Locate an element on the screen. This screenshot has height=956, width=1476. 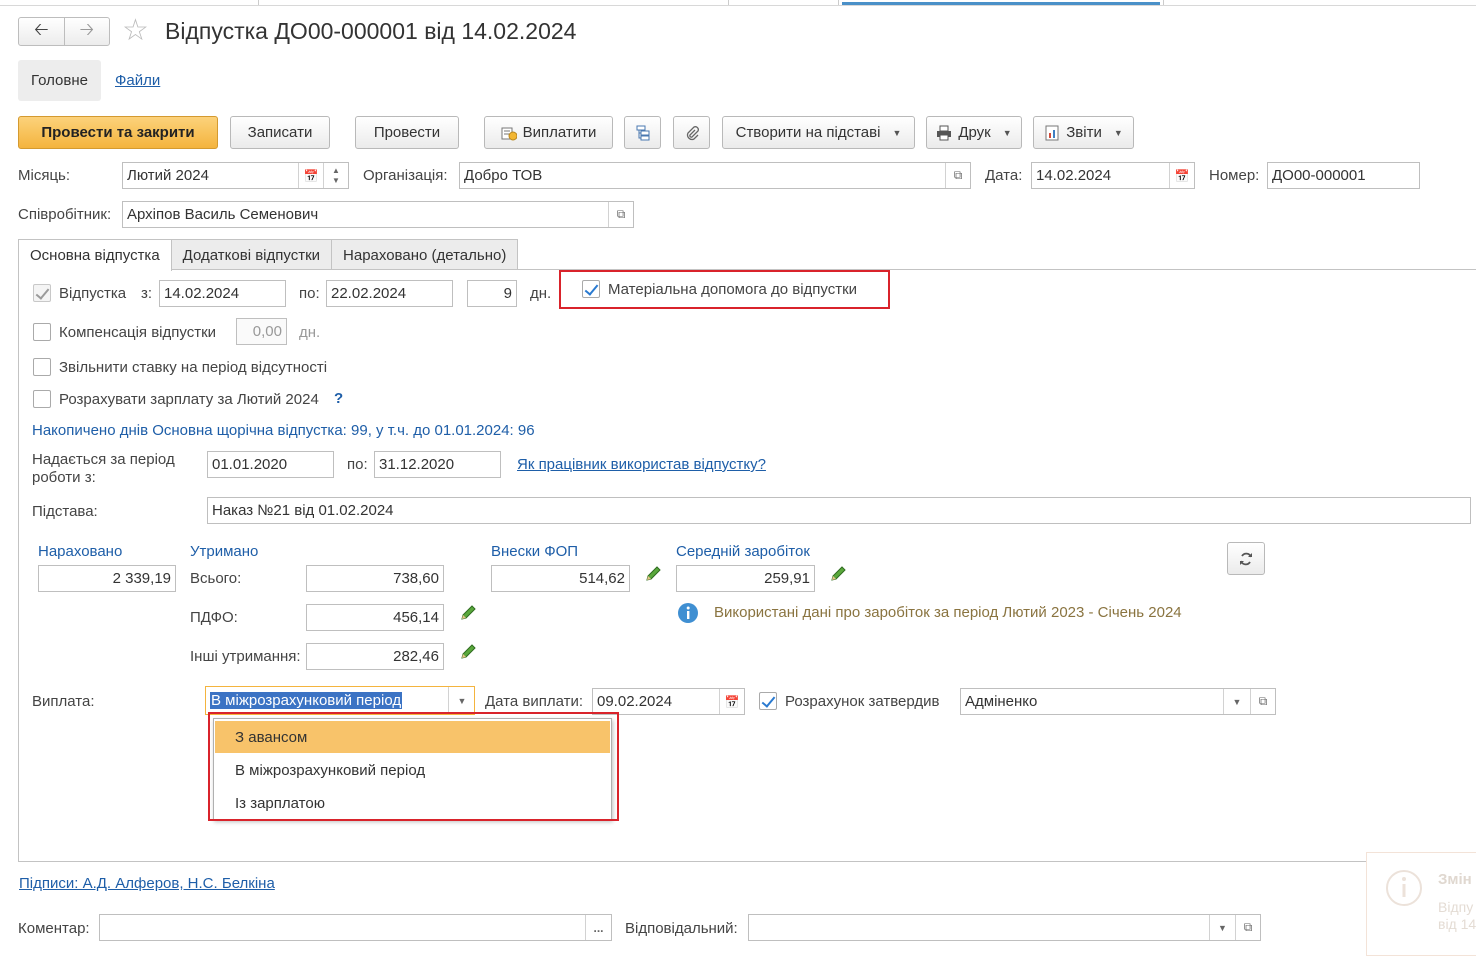
tab-main: Головне is located at coordinates (59, 80).